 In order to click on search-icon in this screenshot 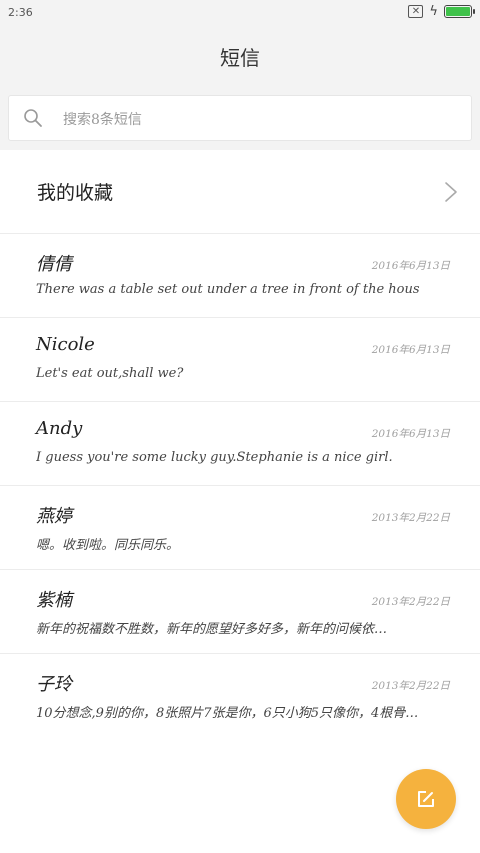, I will do `click(33, 118)`.